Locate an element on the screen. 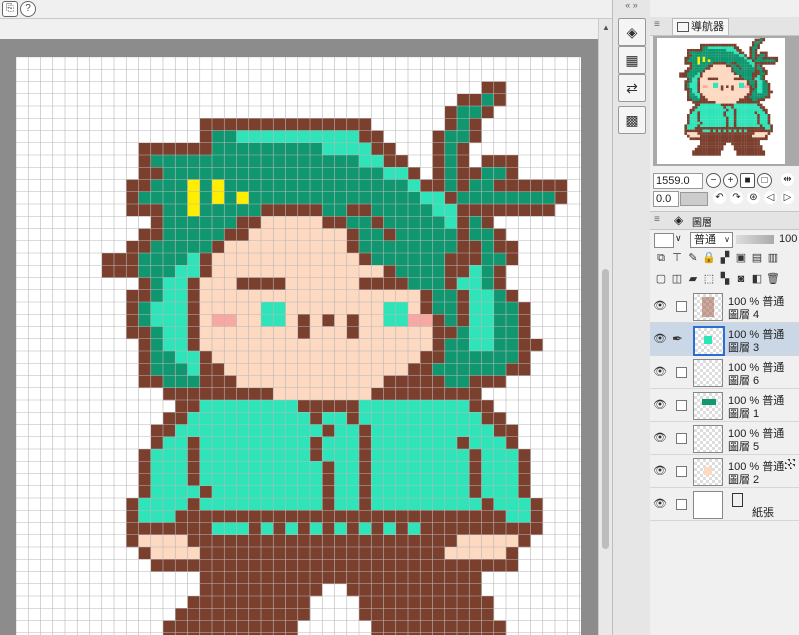 The height and width of the screenshot is (635, 799). zoom-field: 1559.0 is located at coordinates (678, 181).